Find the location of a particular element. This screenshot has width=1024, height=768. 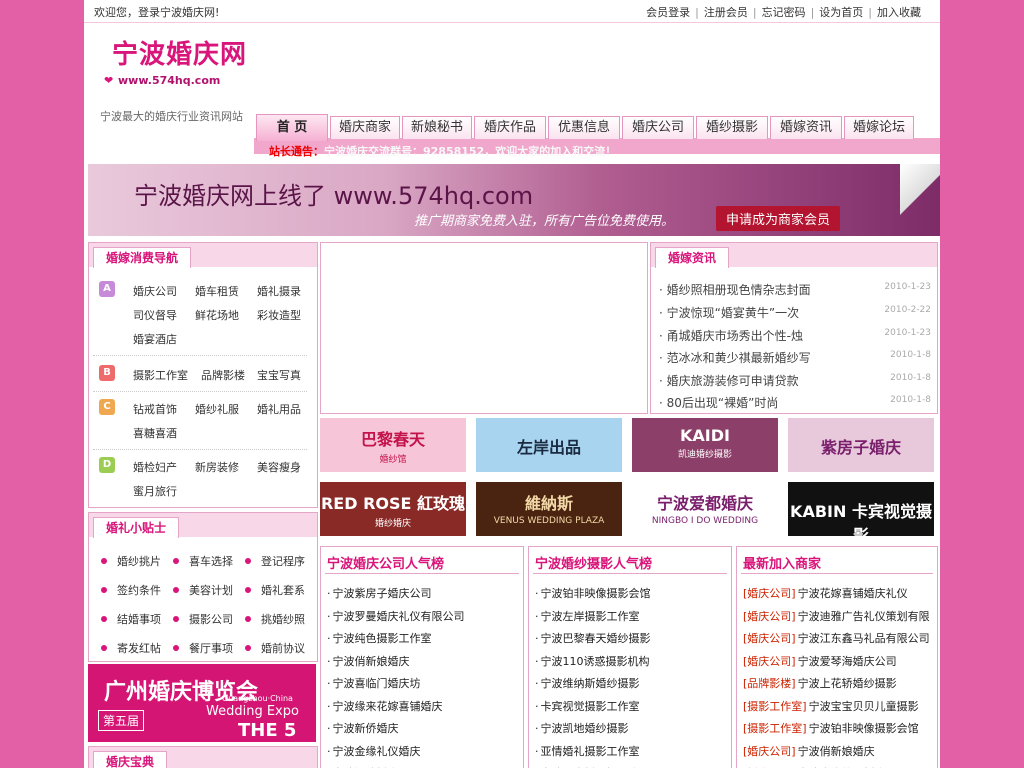

set-homepage-link: 设为首页 is located at coordinates (841, 12).